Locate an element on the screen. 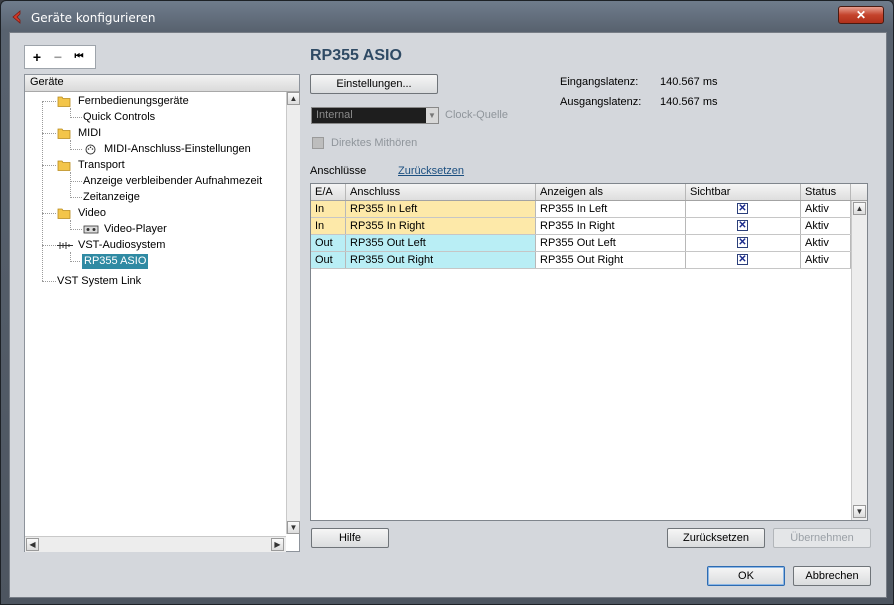 The width and height of the screenshot is (894, 605). reset-ports-link: Zurücksetzen is located at coordinates (431, 171).